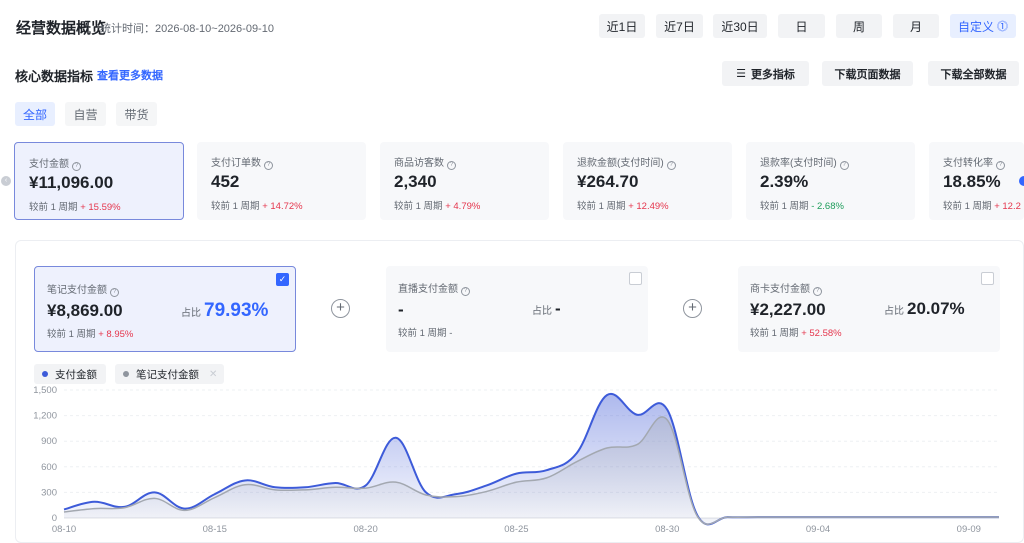 The height and width of the screenshot is (543, 1024). Describe the element at coordinates (281, 181) in the screenshot. I see `metric-card-orders: 支付订单数? 452 较前 1 周期 + 14.72%` at that location.